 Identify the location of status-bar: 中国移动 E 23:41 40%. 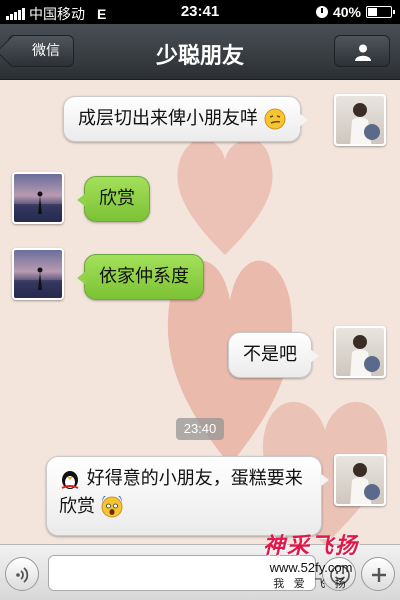
(200, 12).